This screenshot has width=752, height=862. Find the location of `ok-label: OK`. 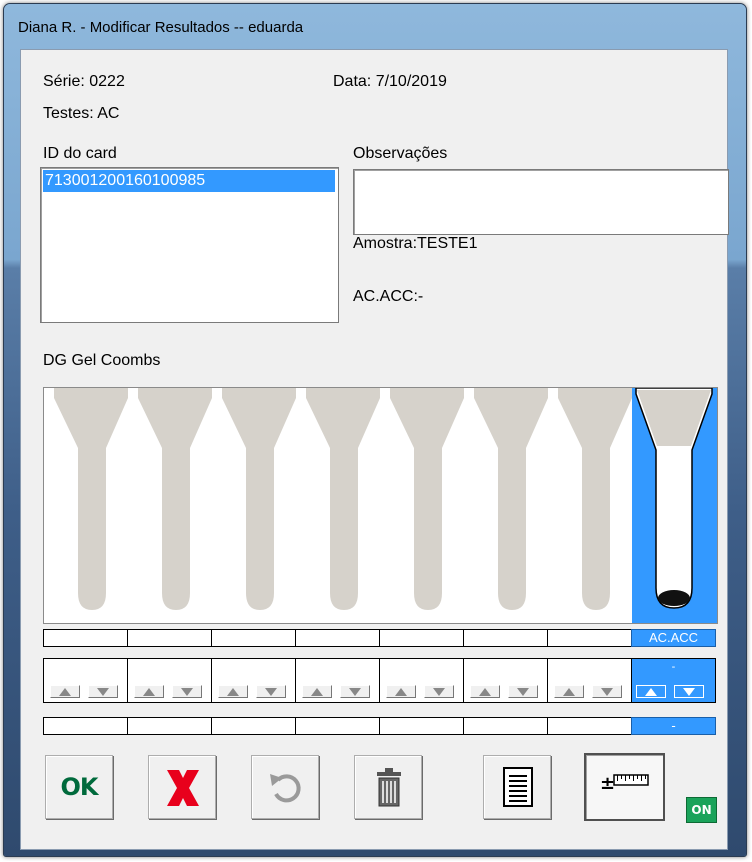

ok-label: OK is located at coordinates (79, 787).